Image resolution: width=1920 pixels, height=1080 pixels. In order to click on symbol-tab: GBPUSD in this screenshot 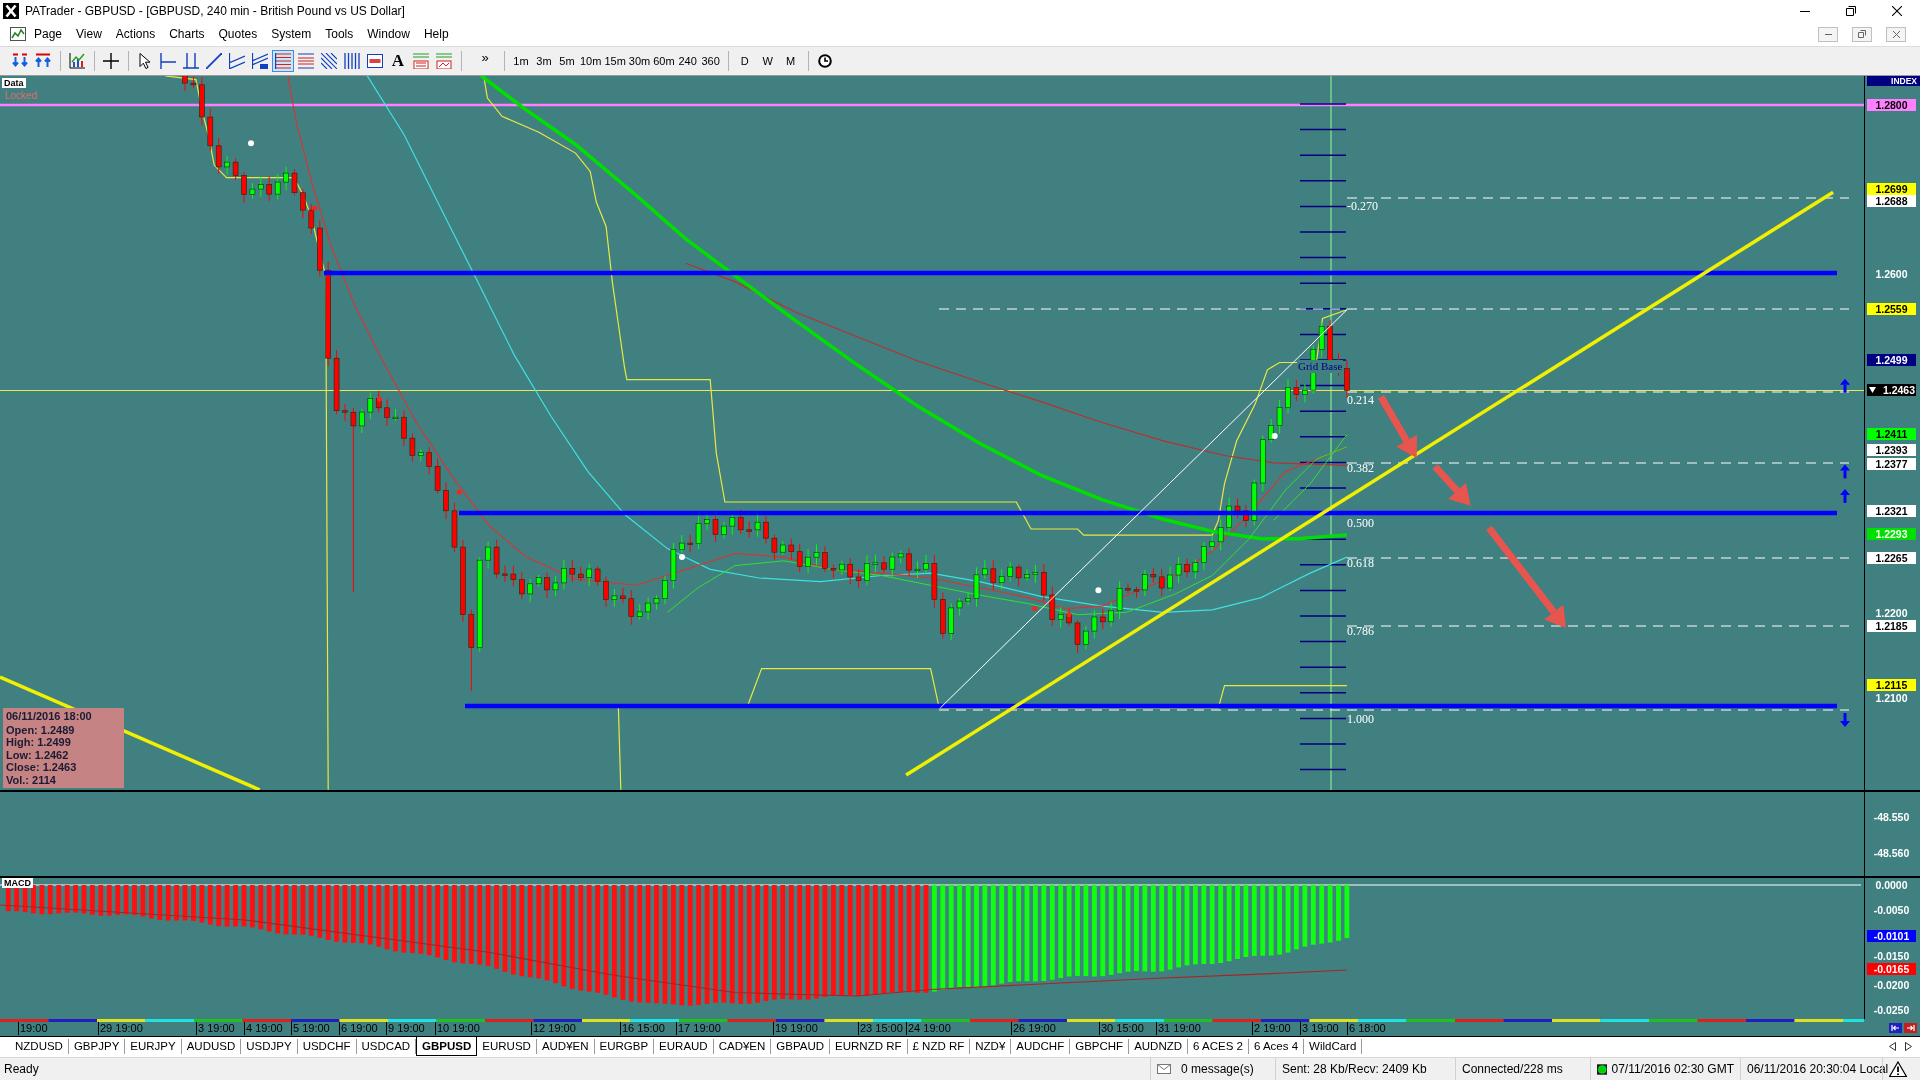, I will do `click(447, 1046)`.